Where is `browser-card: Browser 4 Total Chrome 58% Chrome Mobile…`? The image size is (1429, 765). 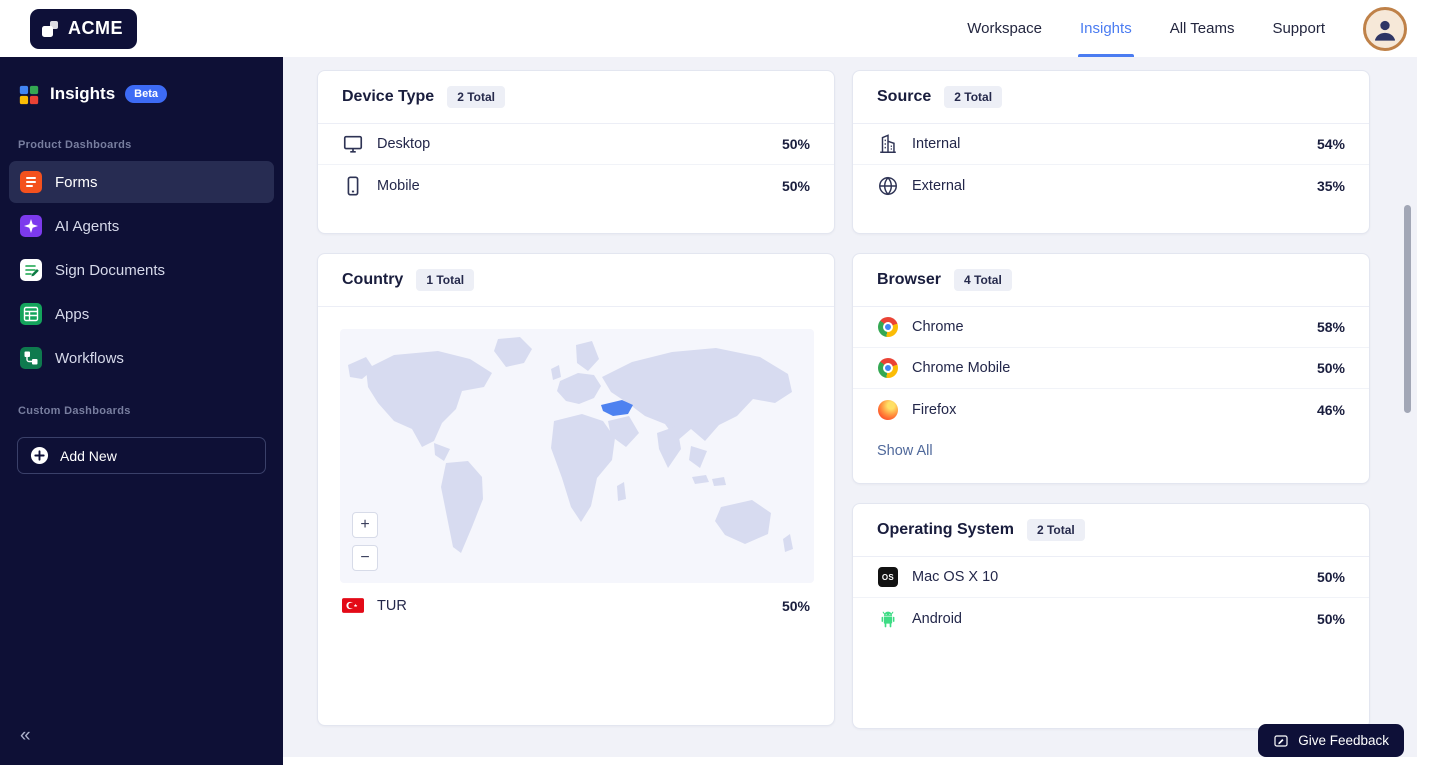
browser-card: Browser 4 Total Chrome 58% Chrome Mobile… is located at coordinates (1111, 368).